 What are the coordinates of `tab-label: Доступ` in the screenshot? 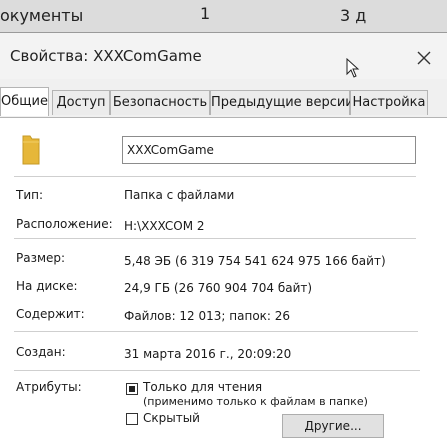 It's located at (81, 102).